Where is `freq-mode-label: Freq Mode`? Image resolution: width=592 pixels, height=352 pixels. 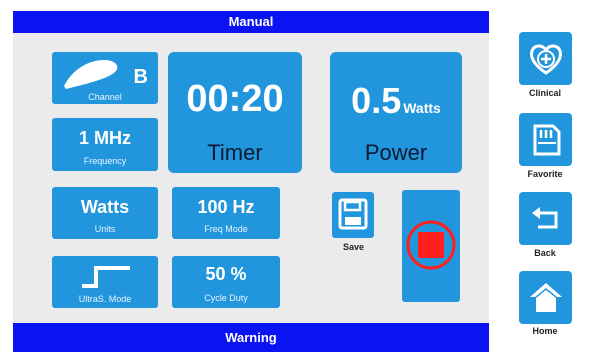
freq-mode-label: Freq Mode is located at coordinates (226, 229).